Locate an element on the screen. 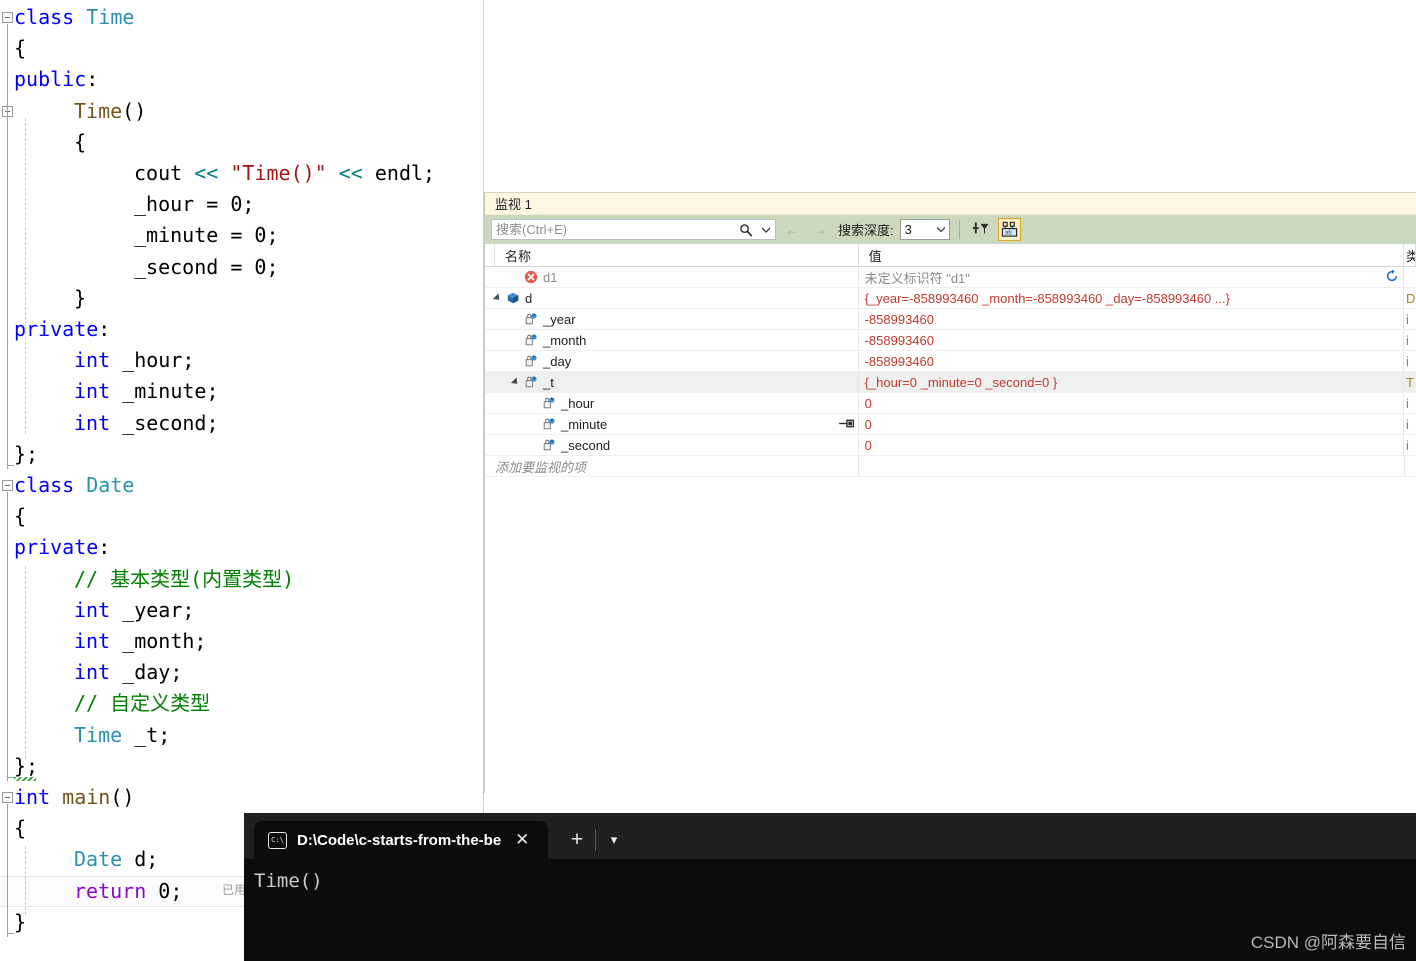 The width and height of the screenshot is (1416, 961). code-line: Time _t; is located at coordinates (242, 735).